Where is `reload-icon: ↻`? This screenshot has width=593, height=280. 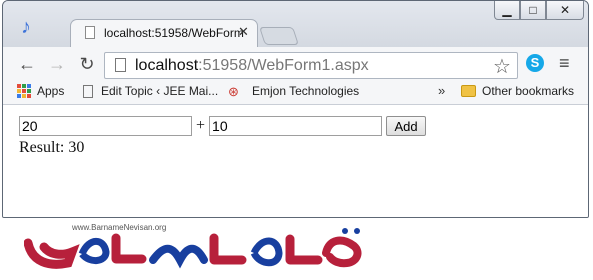 reload-icon: ↻ is located at coordinates (87, 64).